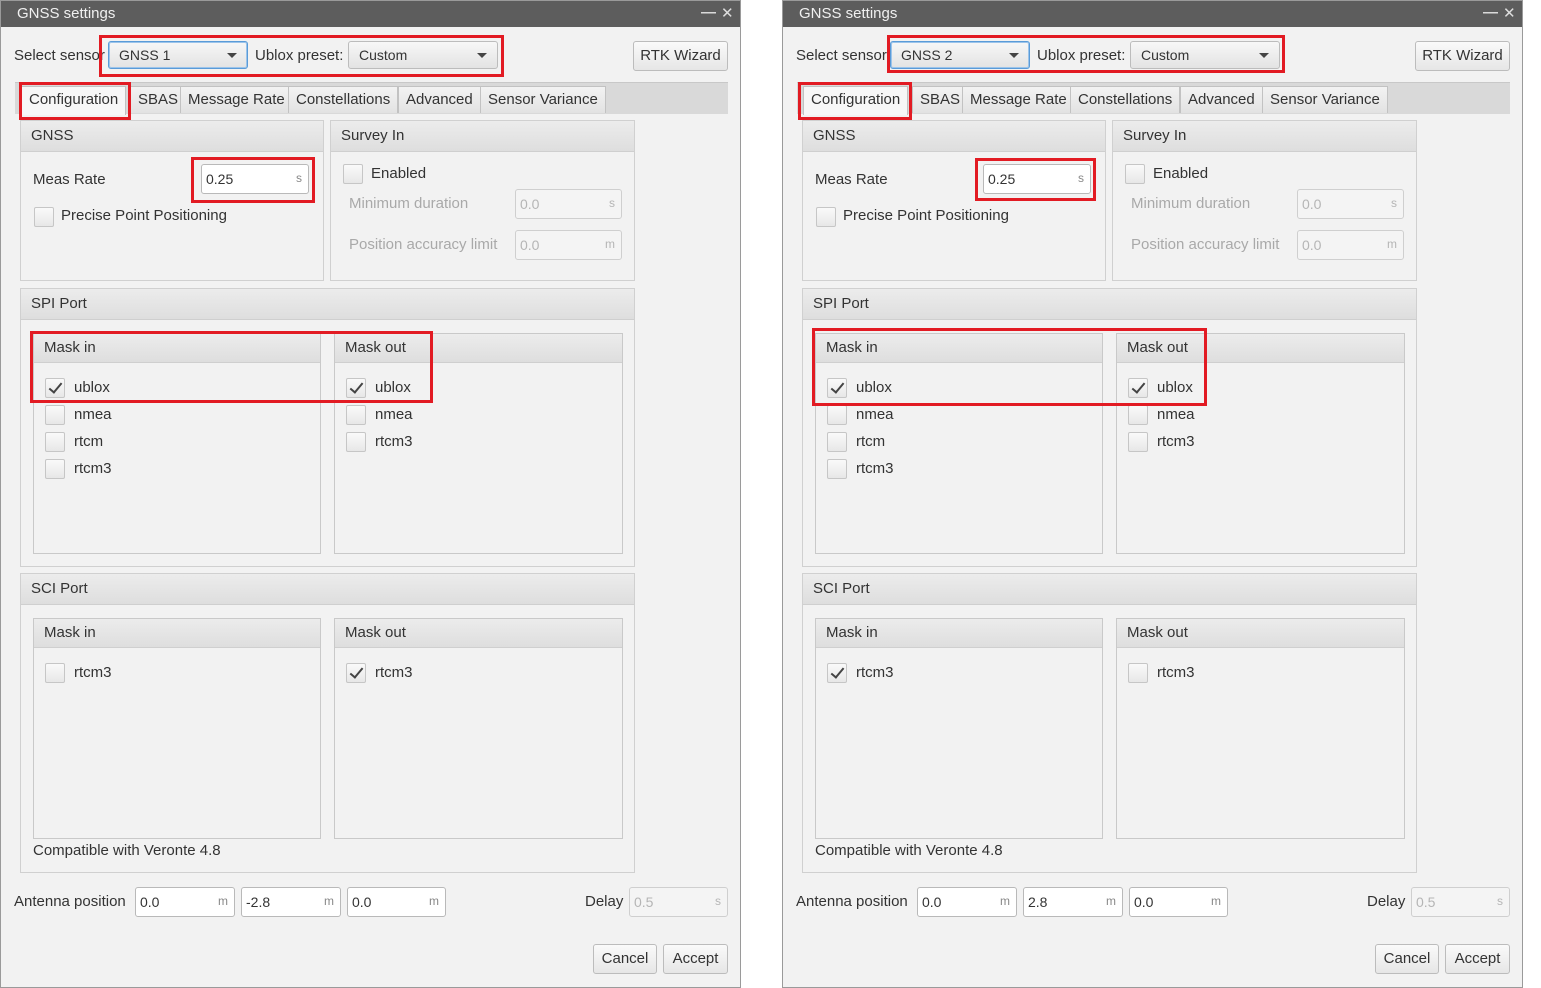 The image size is (1541, 988). What do you see at coordinates (1073, 902) in the screenshot?
I see `antenna-y-input: 2.8 m` at bounding box center [1073, 902].